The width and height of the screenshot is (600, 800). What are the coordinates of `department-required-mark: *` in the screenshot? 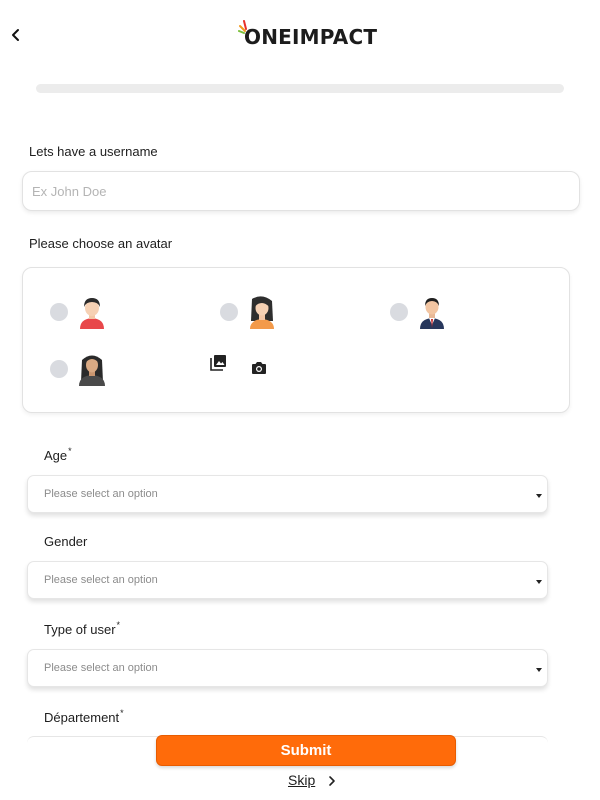 It's located at (122, 713).